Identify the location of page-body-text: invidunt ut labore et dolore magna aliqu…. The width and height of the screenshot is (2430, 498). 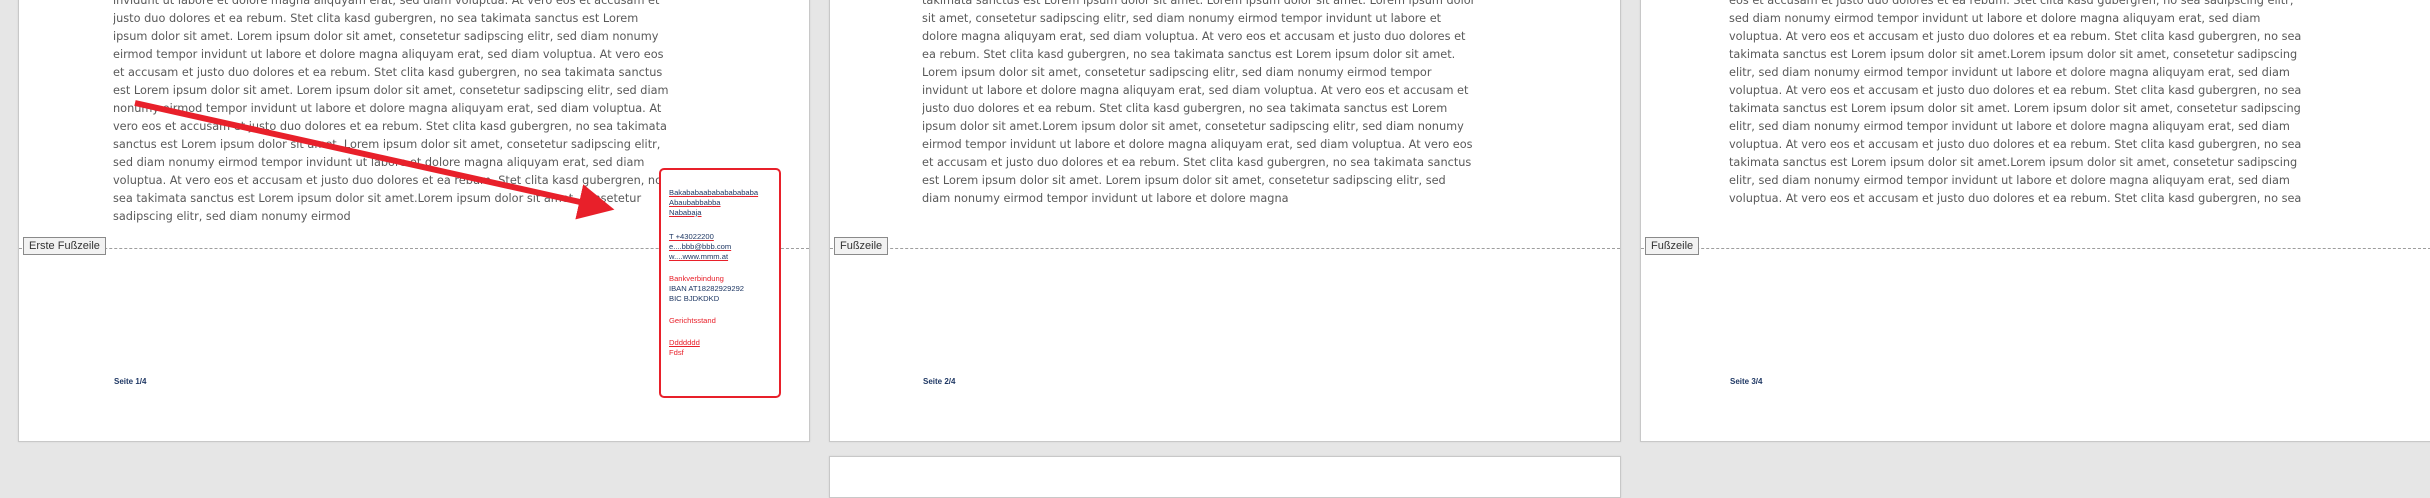
(393, 119).